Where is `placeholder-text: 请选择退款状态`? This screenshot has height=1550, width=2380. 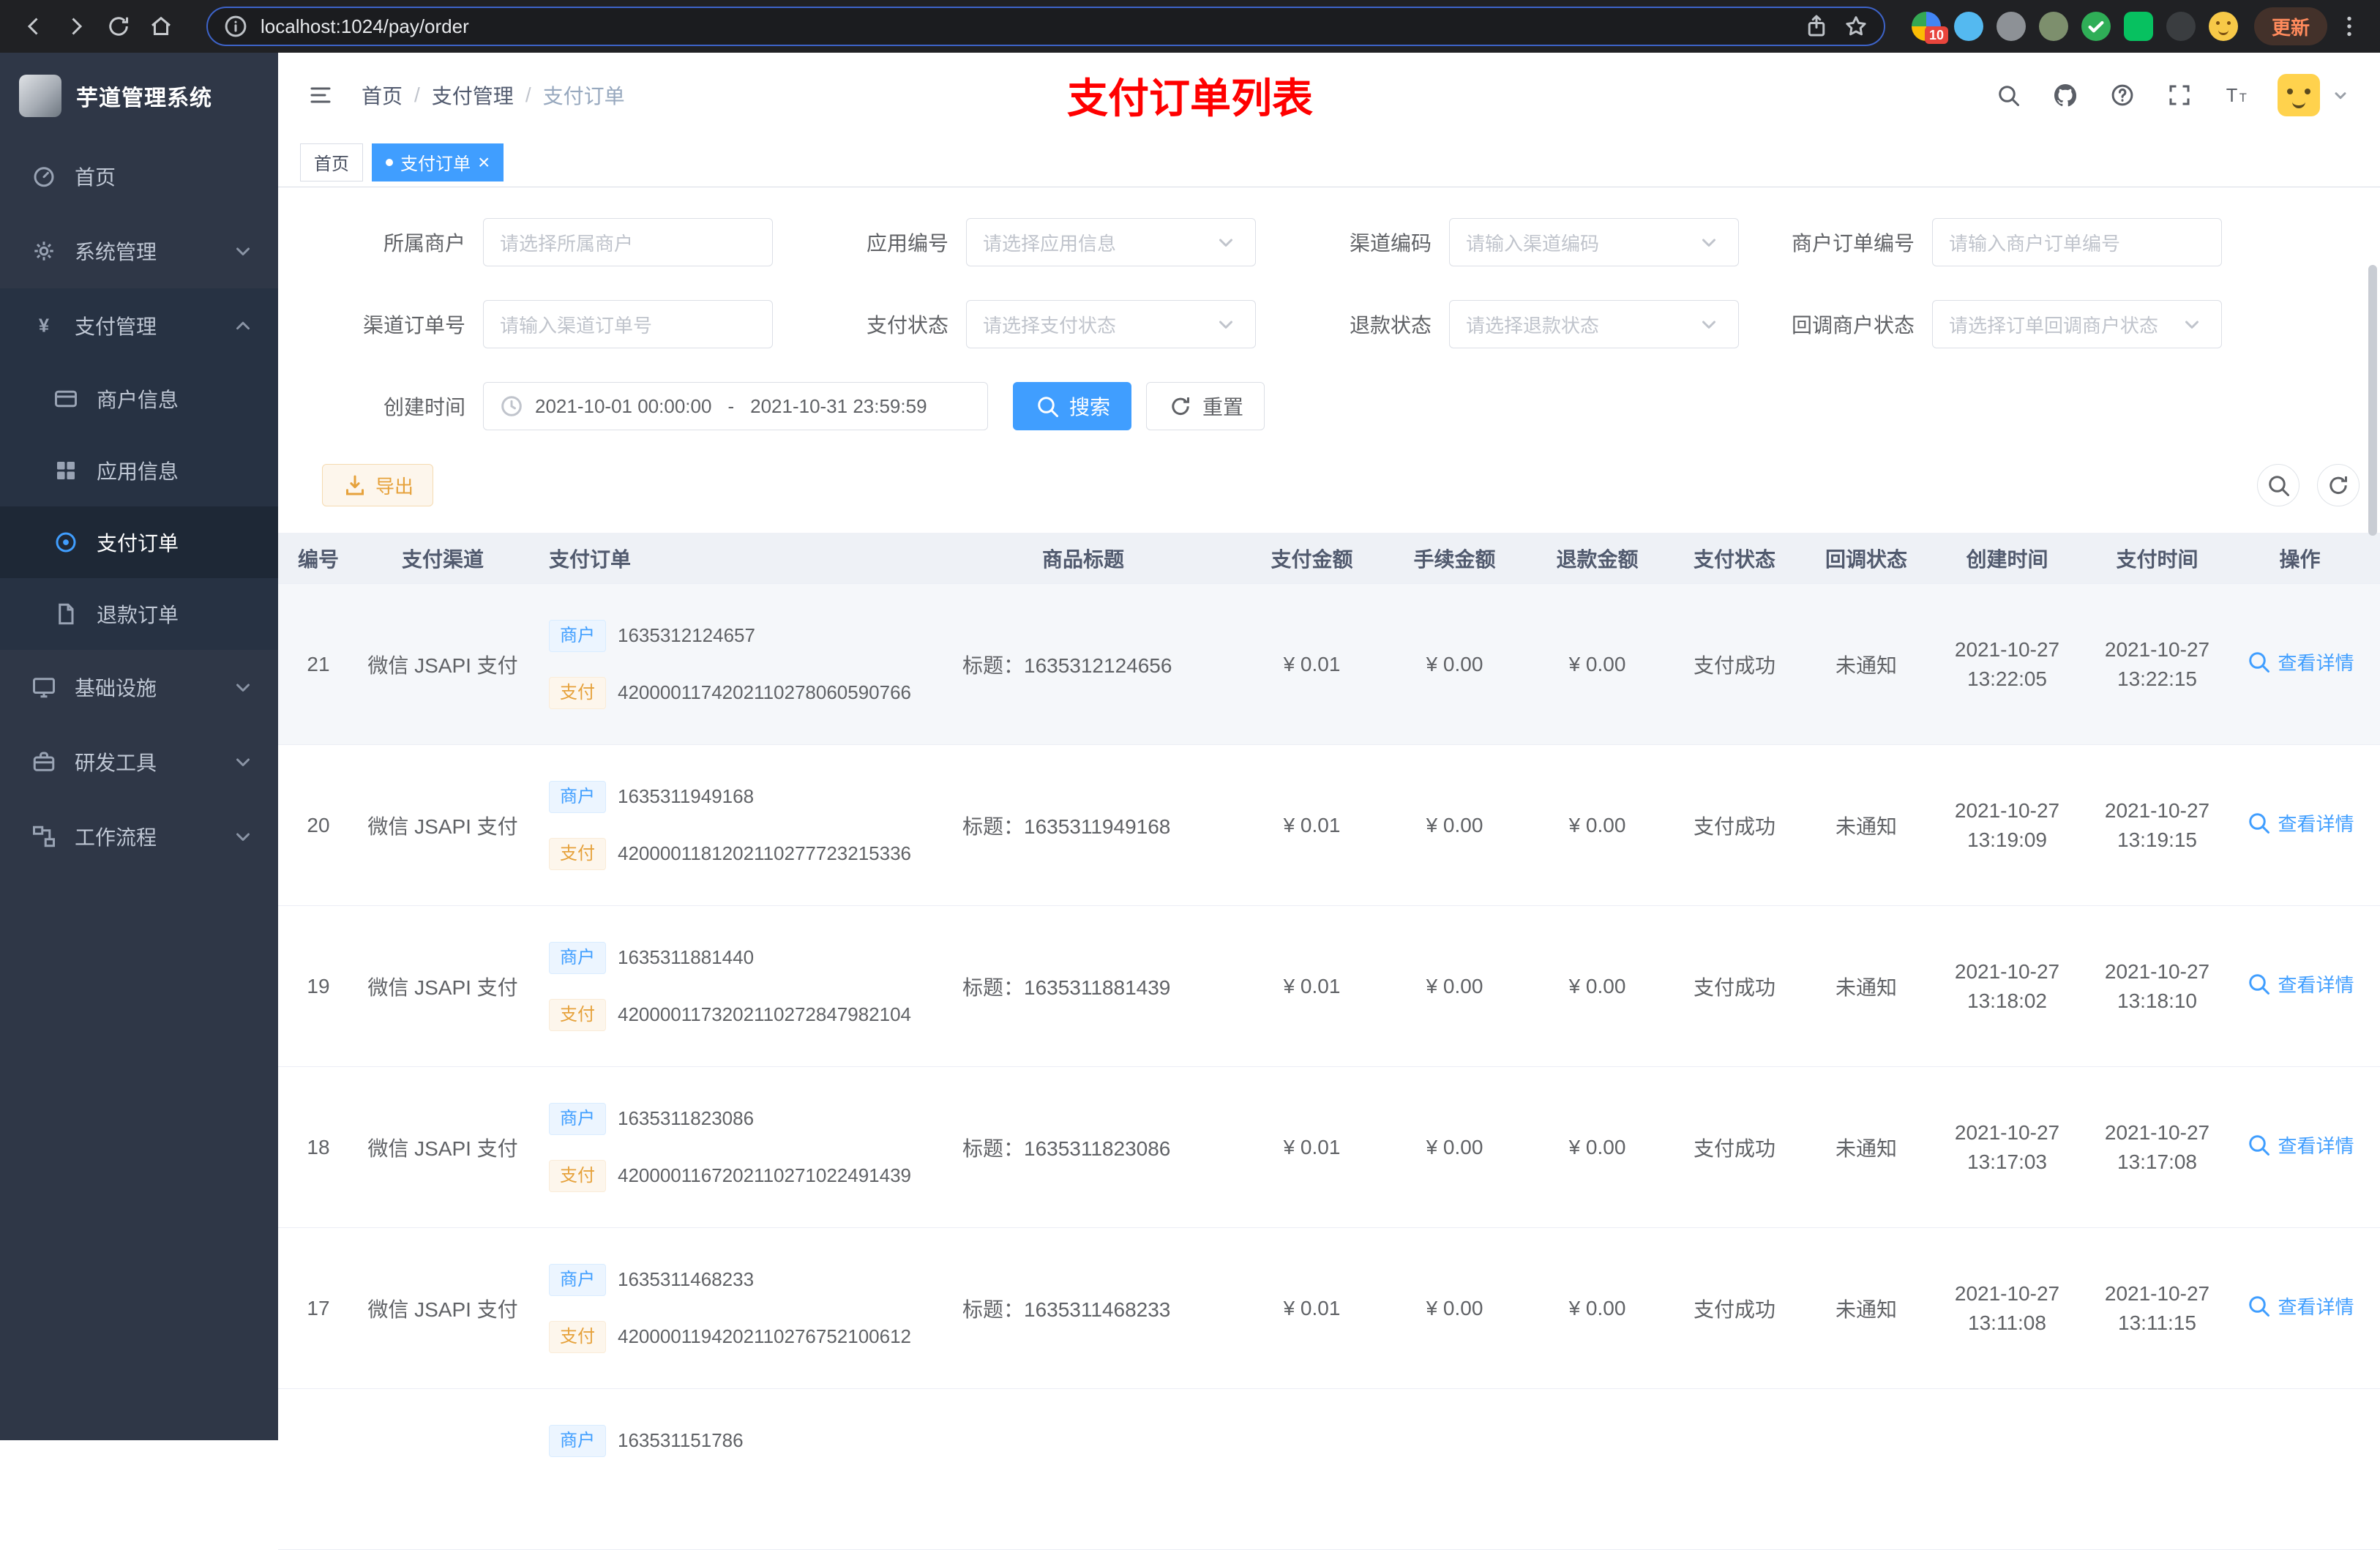
placeholder-text: 请选择退款状态 is located at coordinates (1533, 325).